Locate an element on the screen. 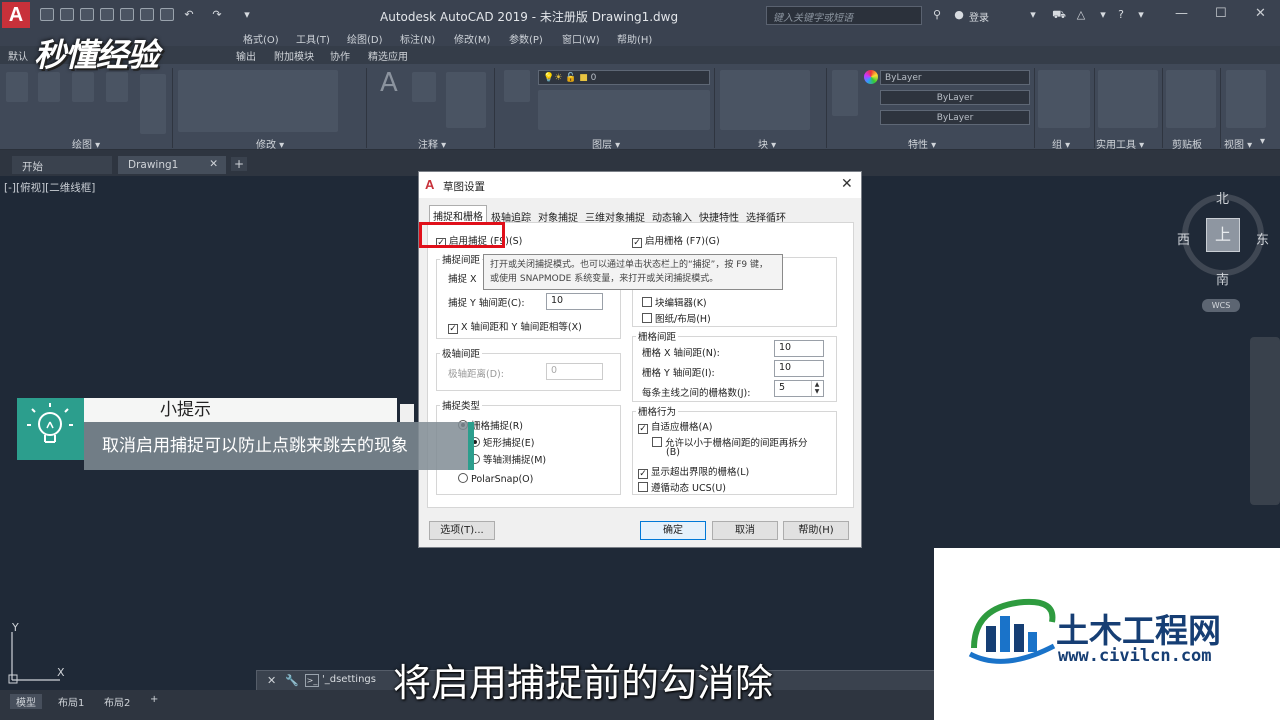 This screenshot has height=720, width=1280. grid-on-checkbox: ✓ 启用栅格 (F7)(G) is located at coordinates (676, 240).